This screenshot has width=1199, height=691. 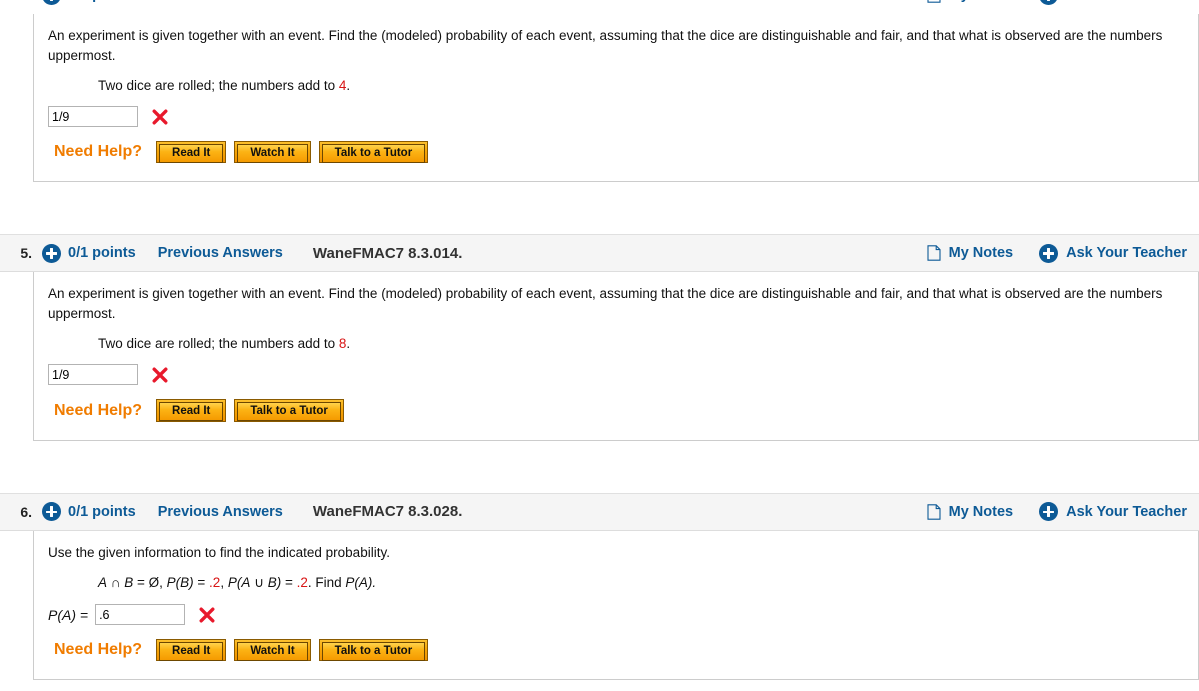 What do you see at coordinates (20, 1) in the screenshot?
I see `question-number: 4.` at bounding box center [20, 1].